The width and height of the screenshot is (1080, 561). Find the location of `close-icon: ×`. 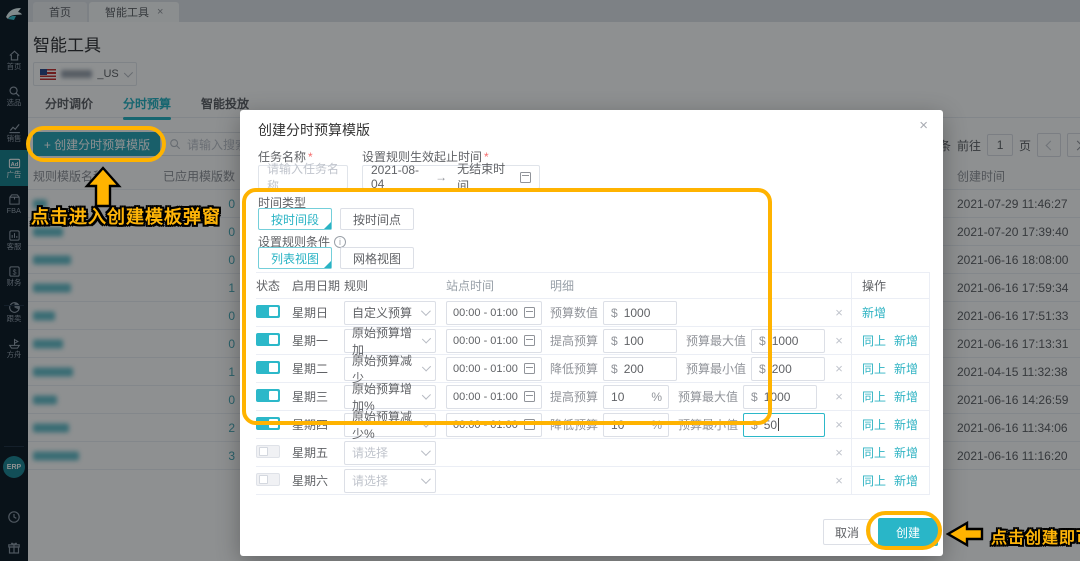

close-icon: × is located at coordinates (923, 125).